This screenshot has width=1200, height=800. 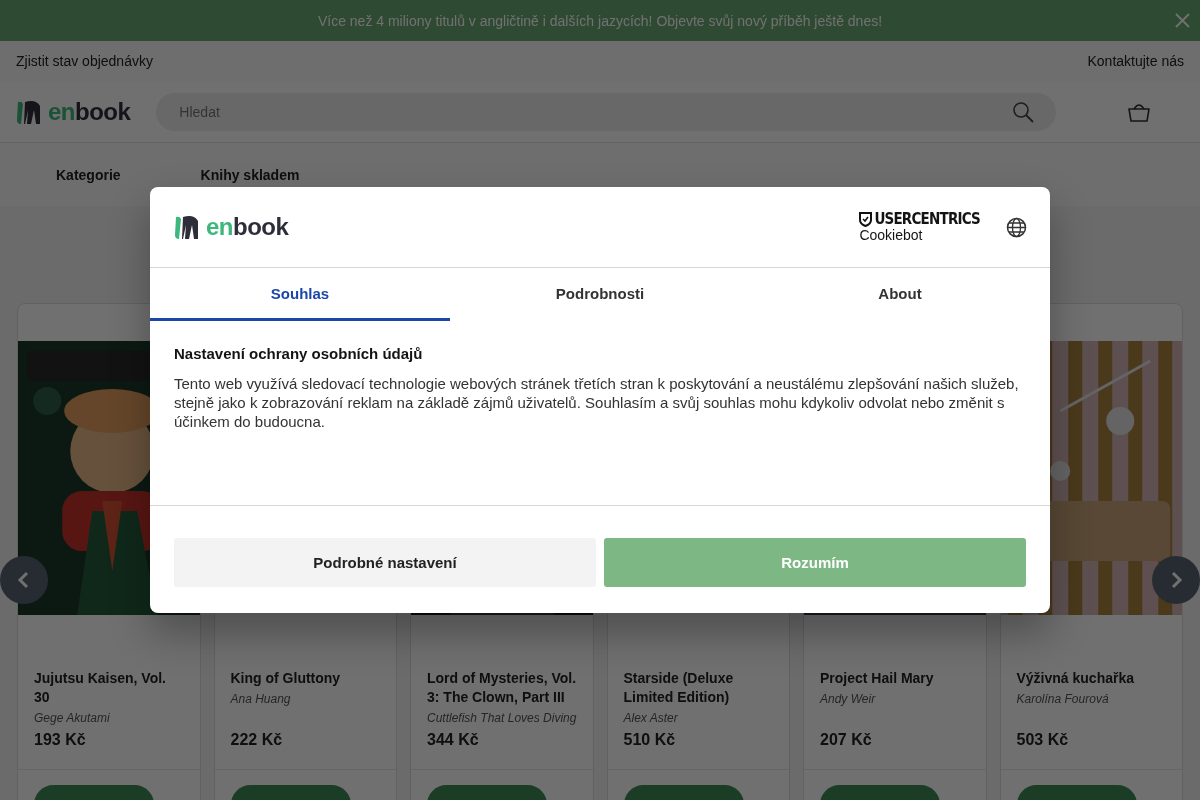 What do you see at coordinates (891, 235) in the screenshot?
I see `provider-subtitle: Cookiebot` at bounding box center [891, 235].